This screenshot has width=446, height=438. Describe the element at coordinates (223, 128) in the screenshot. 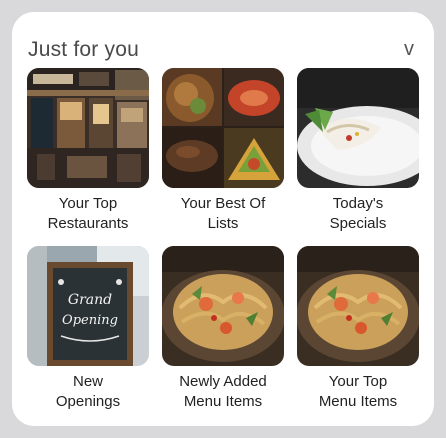

I see `food-collage-image` at that location.